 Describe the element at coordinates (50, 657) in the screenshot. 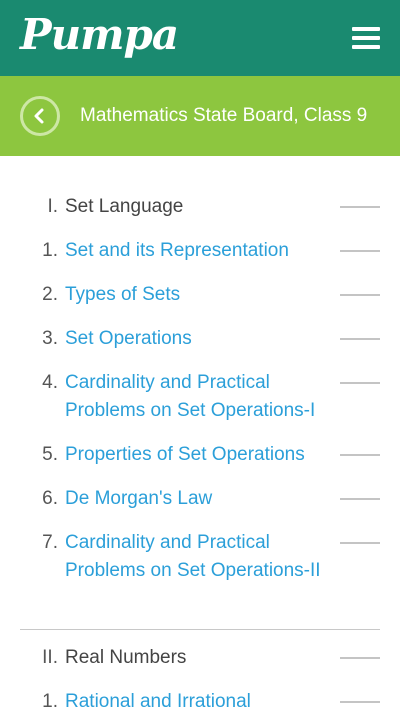

I see `unit-number: II.` at that location.